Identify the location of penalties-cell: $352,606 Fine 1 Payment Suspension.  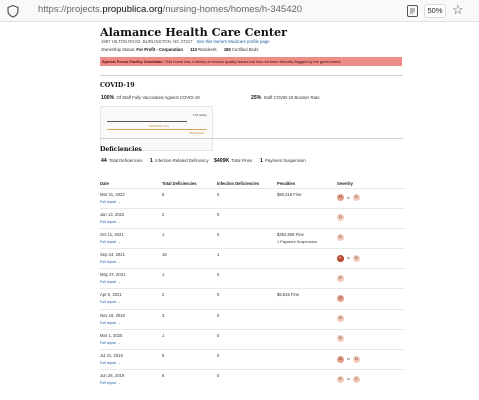
(307, 238).